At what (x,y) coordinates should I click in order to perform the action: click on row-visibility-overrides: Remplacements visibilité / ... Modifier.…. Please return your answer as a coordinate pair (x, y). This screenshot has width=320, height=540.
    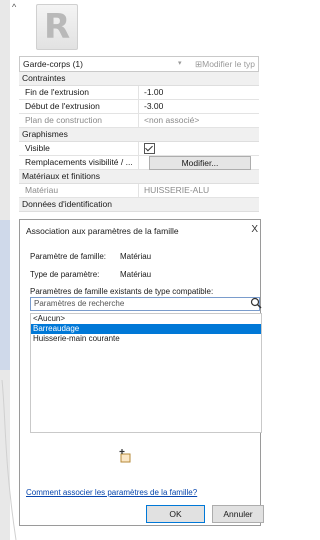
    Looking at the image, I should click on (139, 163).